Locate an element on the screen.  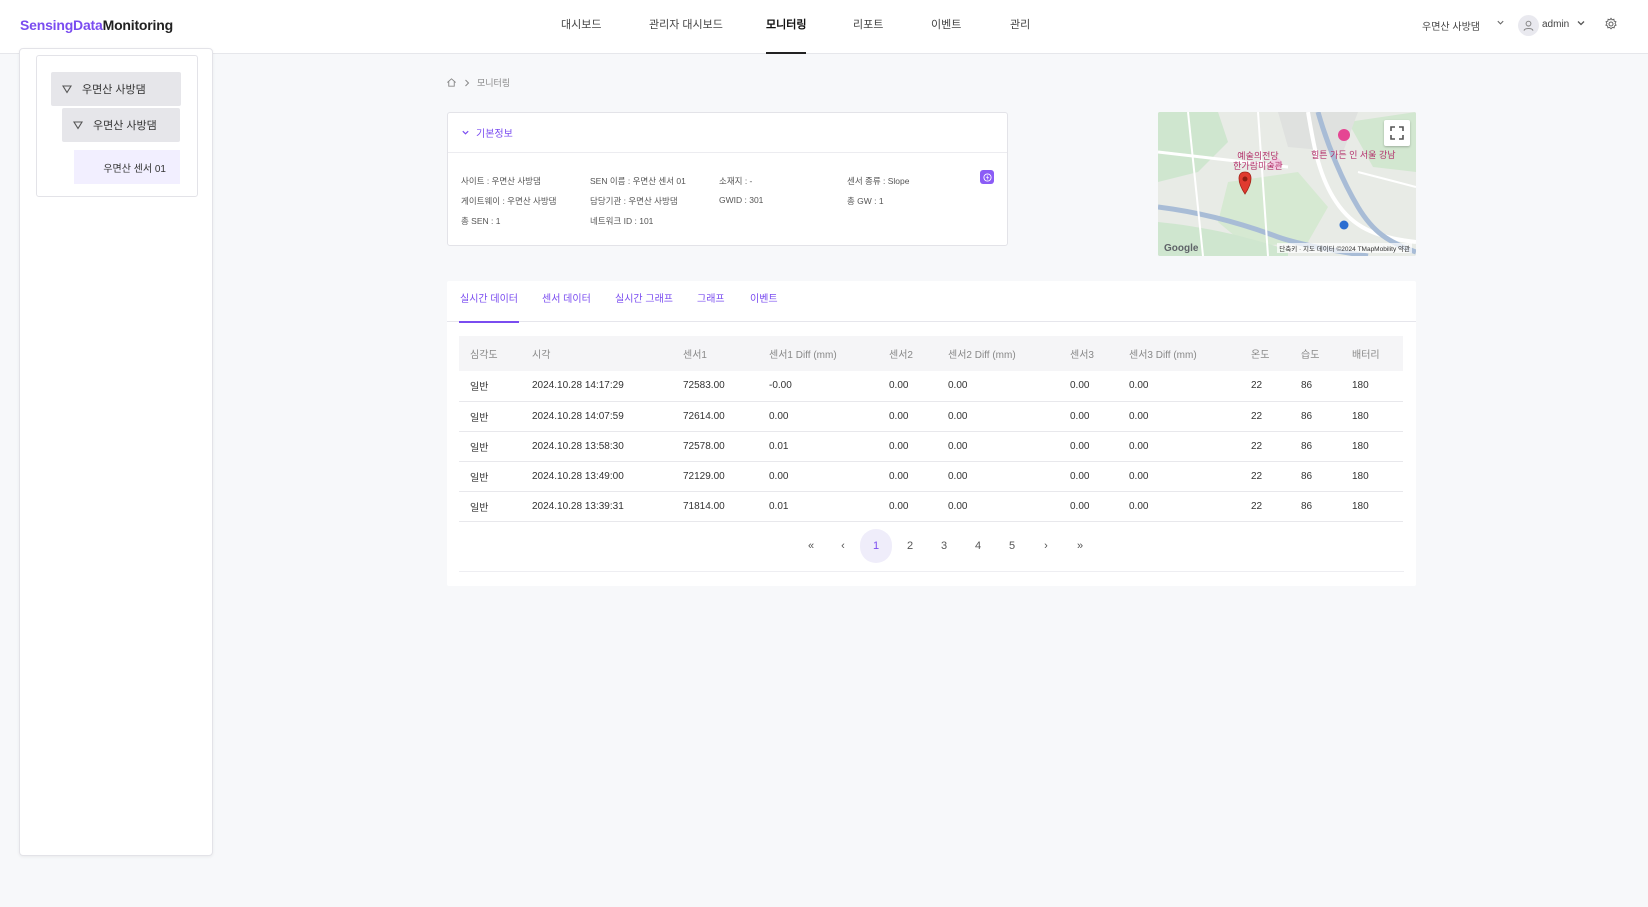
nav-admin-dashboard: 관리자 대시보드 is located at coordinates (686, 27).